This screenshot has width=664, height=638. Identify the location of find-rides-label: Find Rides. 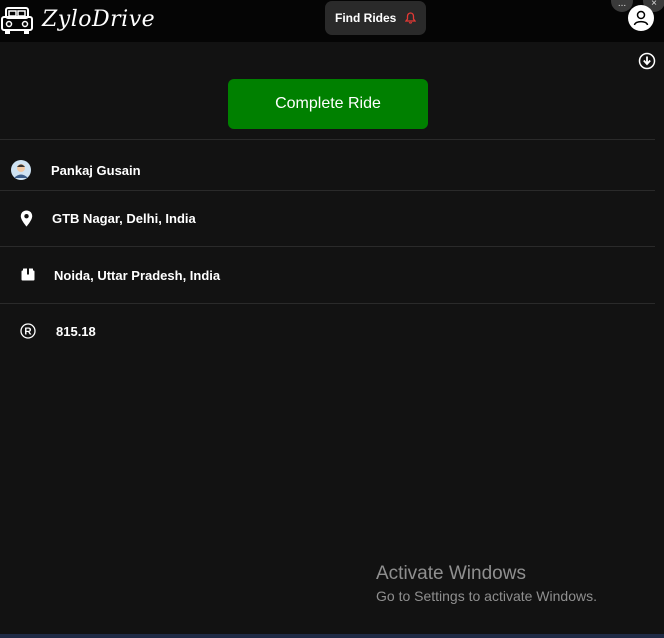
(366, 18).